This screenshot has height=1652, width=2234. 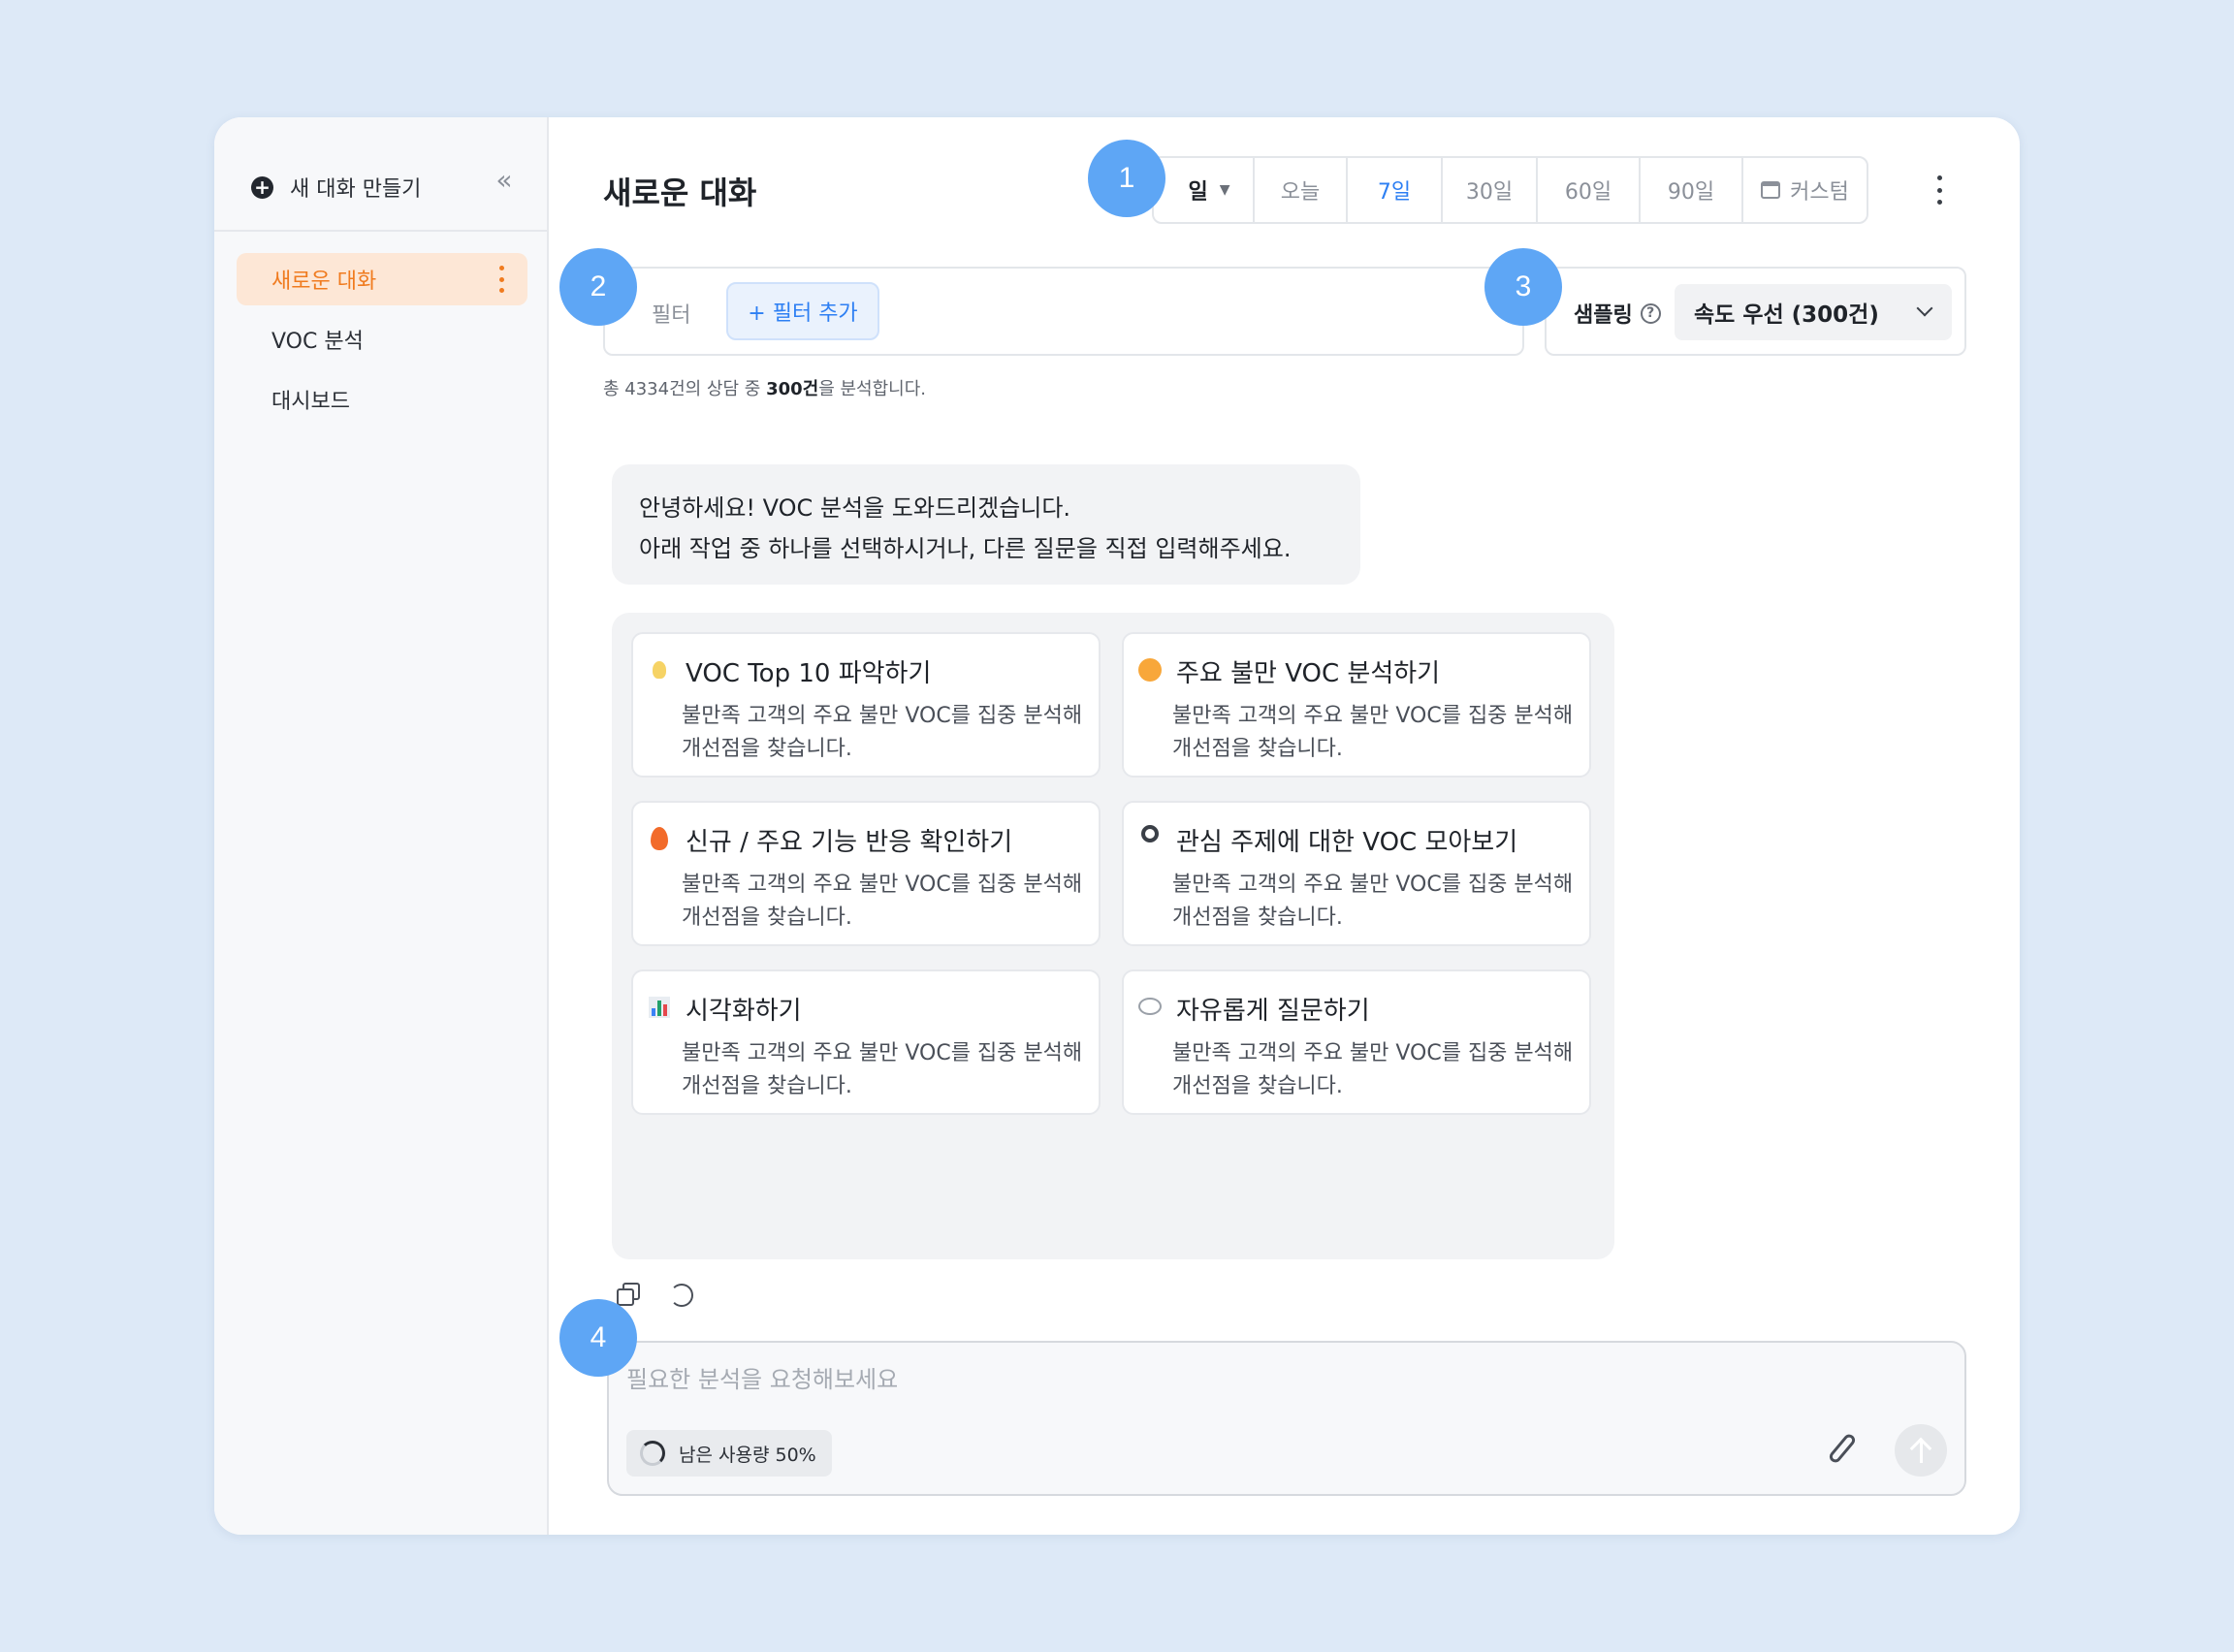 I want to click on range-option-60days: 60일, so click(x=1590, y=190).